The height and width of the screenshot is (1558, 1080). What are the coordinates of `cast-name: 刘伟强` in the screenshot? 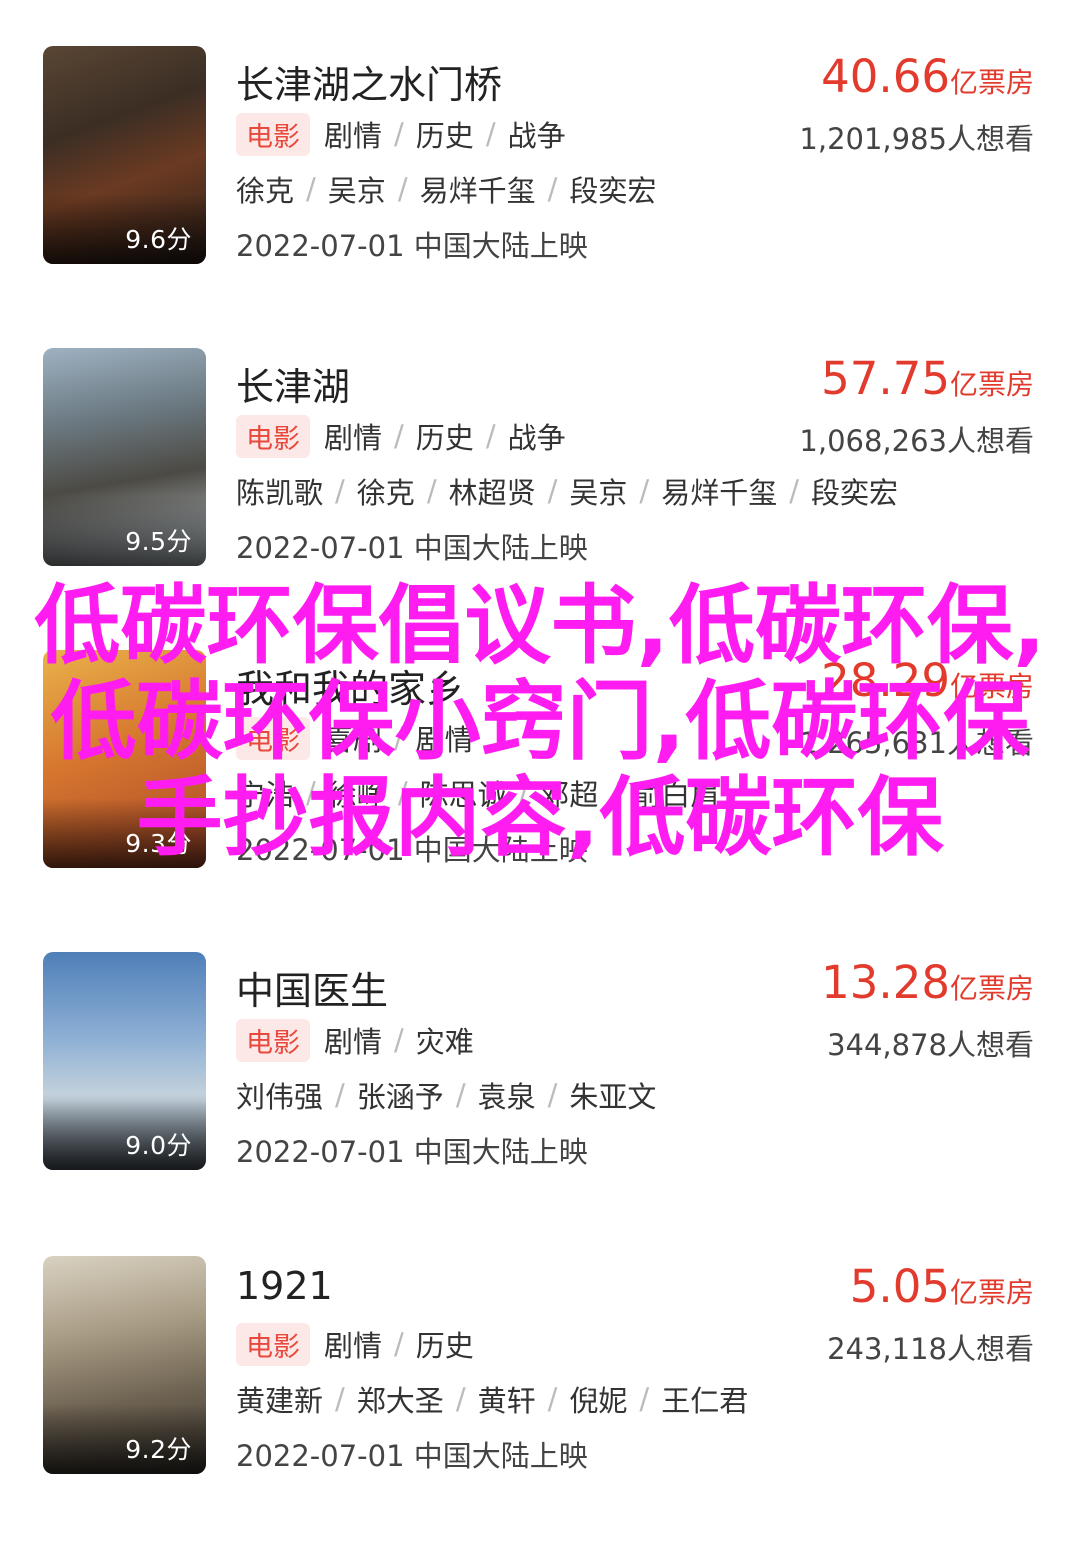 It's located at (280, 1097).